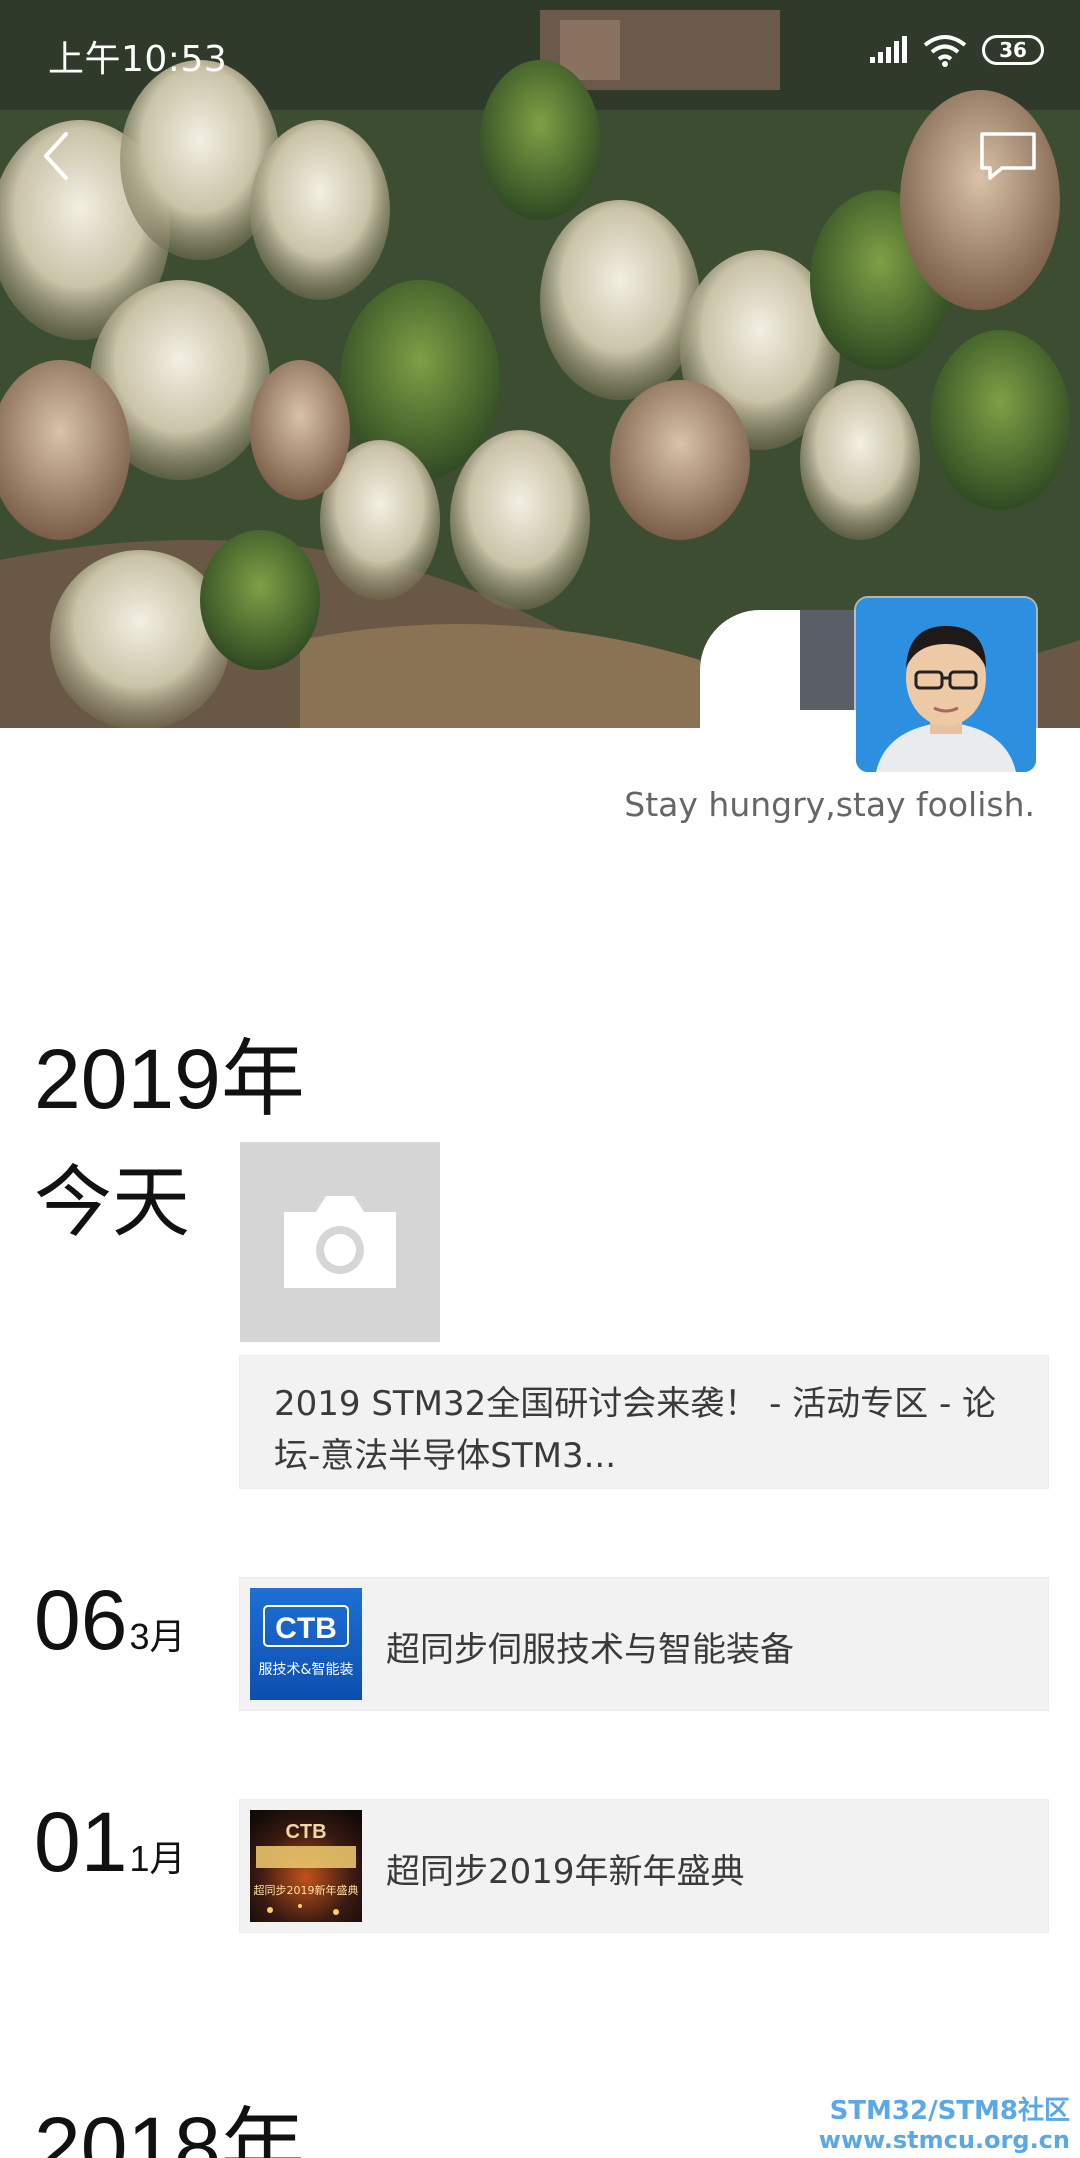 This screenshot has height=2158, width=1080. I want to click on battery-icon: 36, so click(1013, 50).